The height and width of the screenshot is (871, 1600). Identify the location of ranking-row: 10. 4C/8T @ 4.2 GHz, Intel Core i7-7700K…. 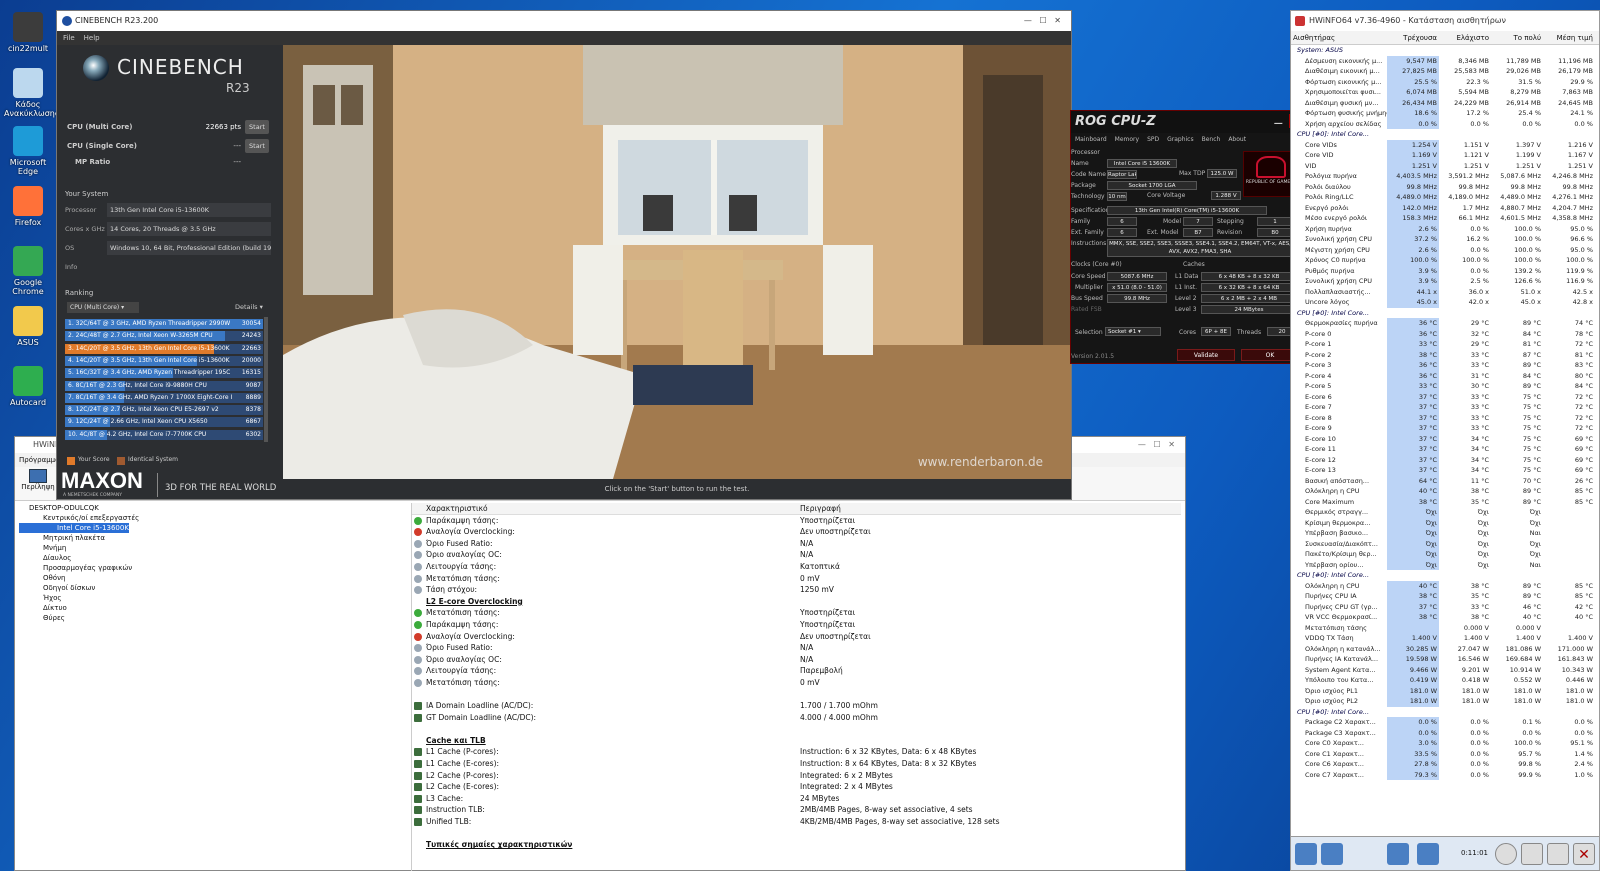
(164, 434).